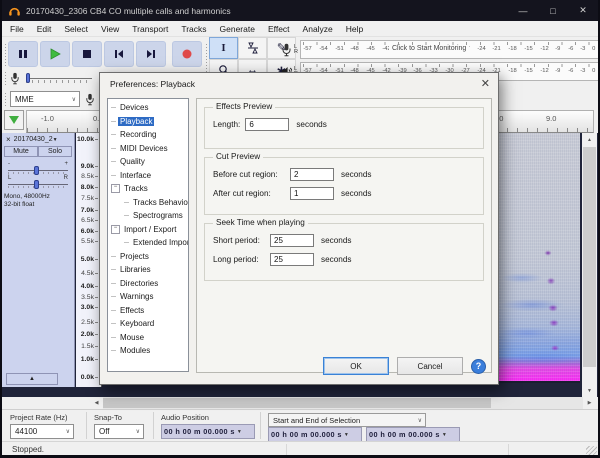 The image size is (600, 458). I want to click on scroll-right-icon: ▶, so click(589, 403).